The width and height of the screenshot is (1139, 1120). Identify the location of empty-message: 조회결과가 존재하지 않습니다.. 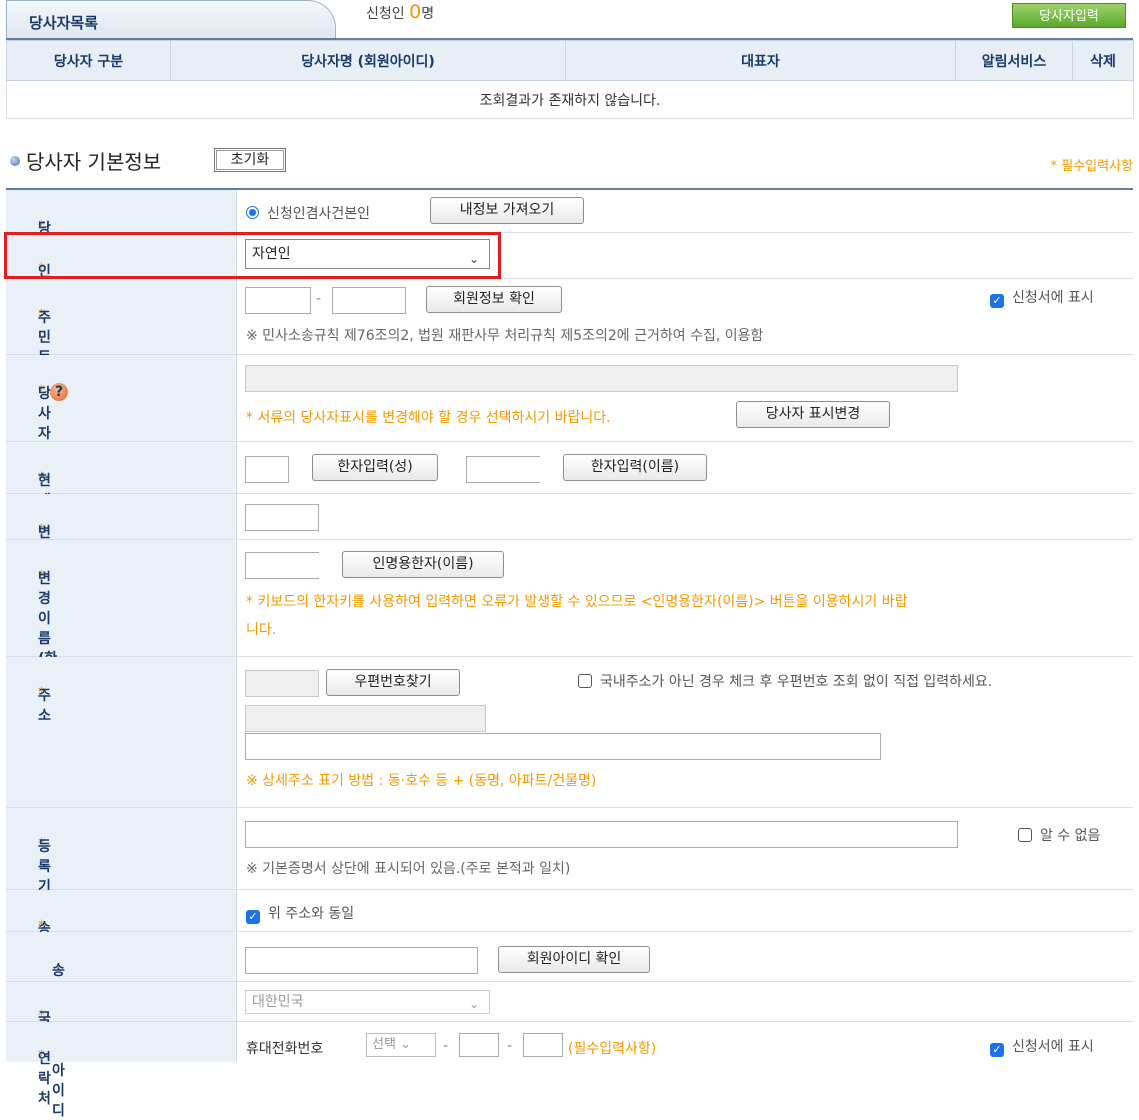
(570, 99).